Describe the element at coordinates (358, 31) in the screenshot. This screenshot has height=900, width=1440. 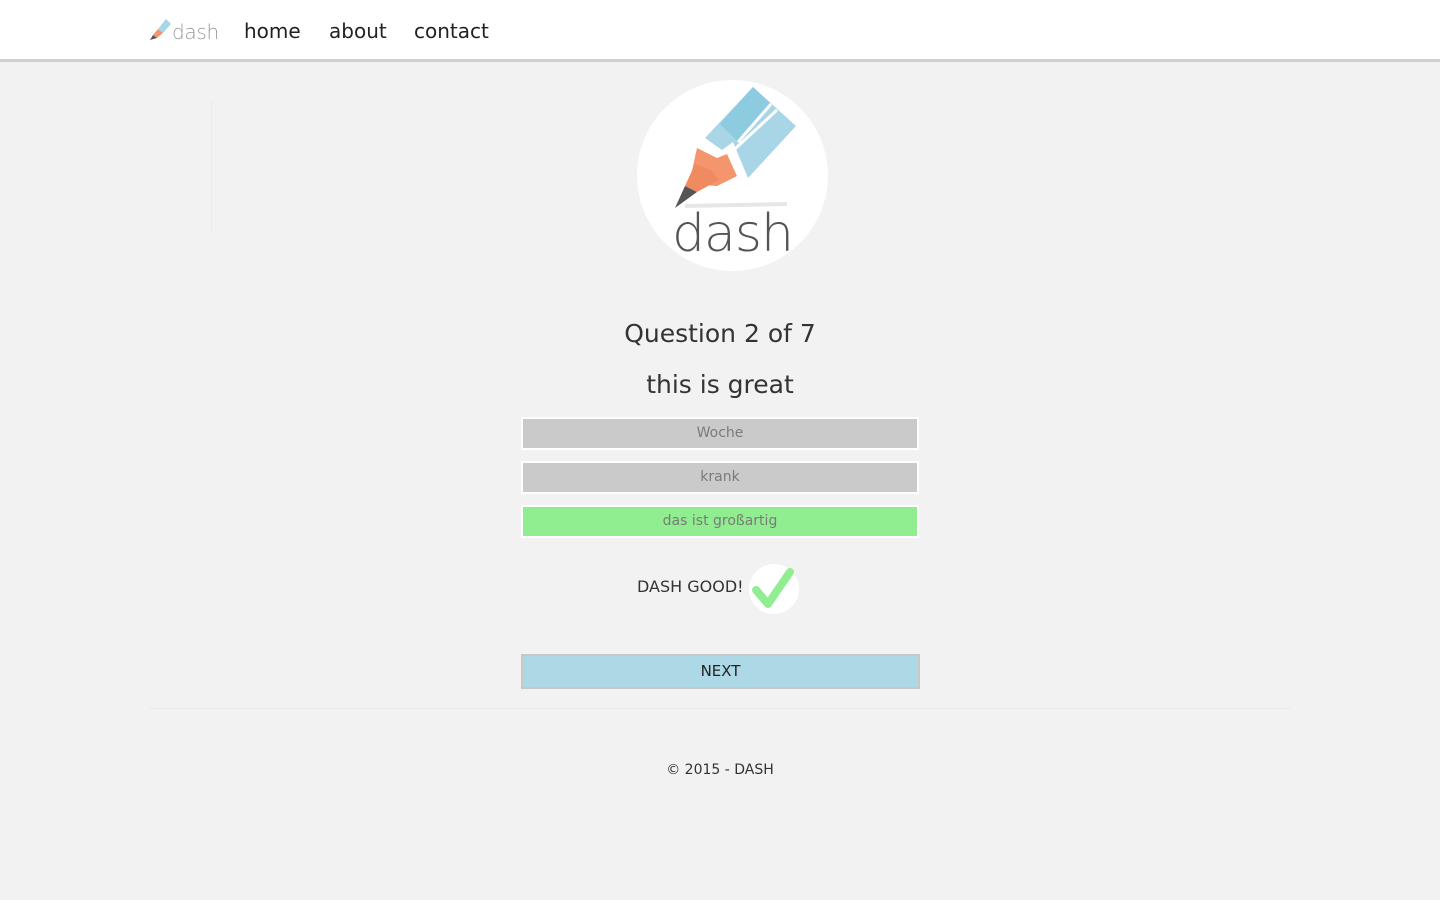
I see `nav-link-about: about` at that location.